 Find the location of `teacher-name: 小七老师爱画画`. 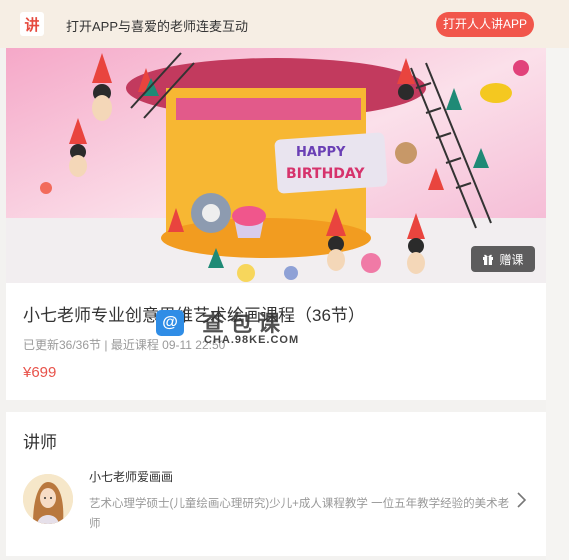

teacher-name: 小七老师爱画画 is located at coordinates (131, 476).